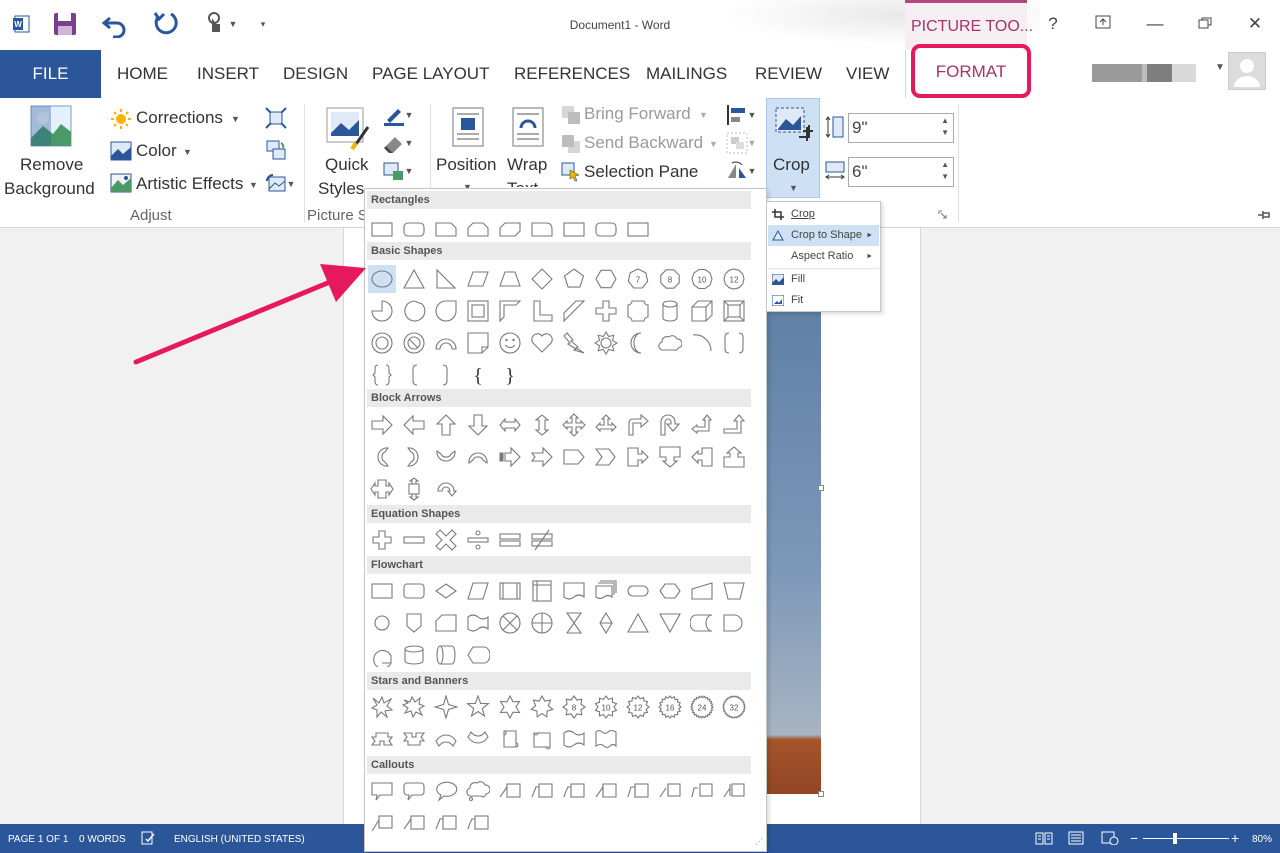 The image size is (1280, 853). What do you see at coordinates (446, 229) in the screenshot?
I see `shape-snip1` at bounding box center [446, 229].